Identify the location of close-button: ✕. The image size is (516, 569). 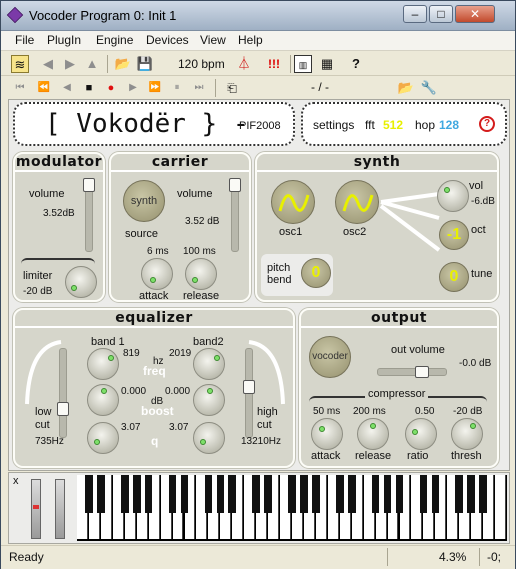
(475, 14).